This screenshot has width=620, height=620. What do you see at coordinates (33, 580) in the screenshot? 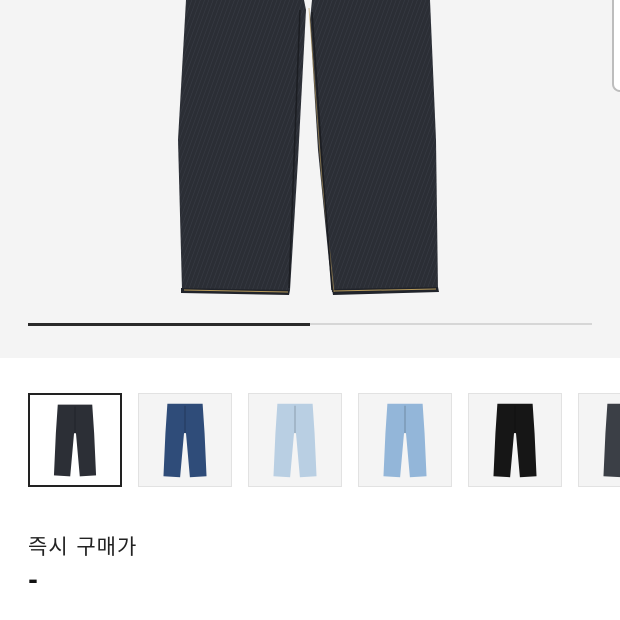
I see `instant-buy-price: -` at bounding box center [33, 580].